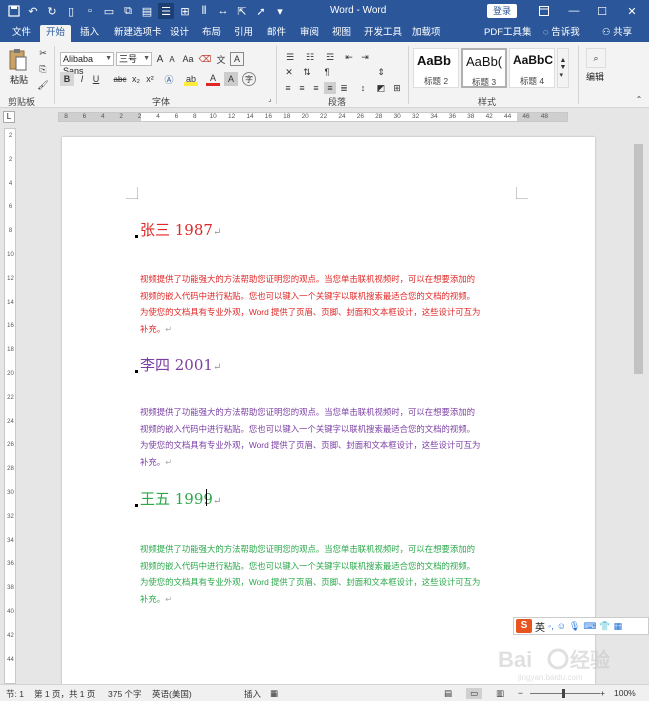 This screenshot has width=649, height=701. I want to click on redo-icon: ↻, so click(52, 11).